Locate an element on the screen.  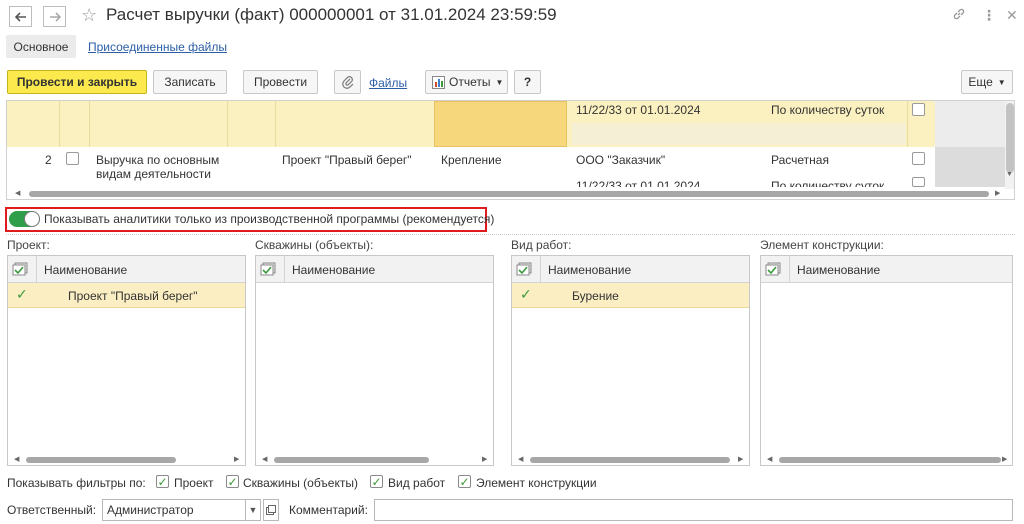
table-cell-name: Выручка по основным is located at coordinates (158, 160).